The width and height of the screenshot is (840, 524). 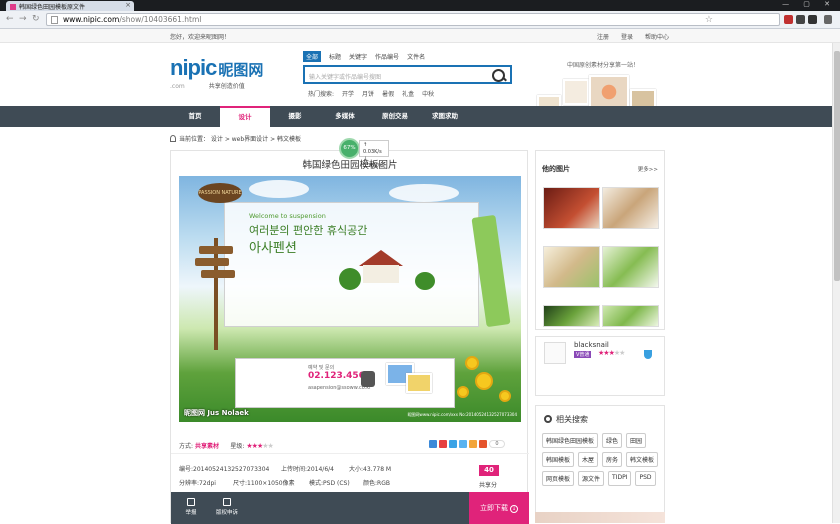 I want to click on related-tag: 网页模板, so click(x=558, y=478).